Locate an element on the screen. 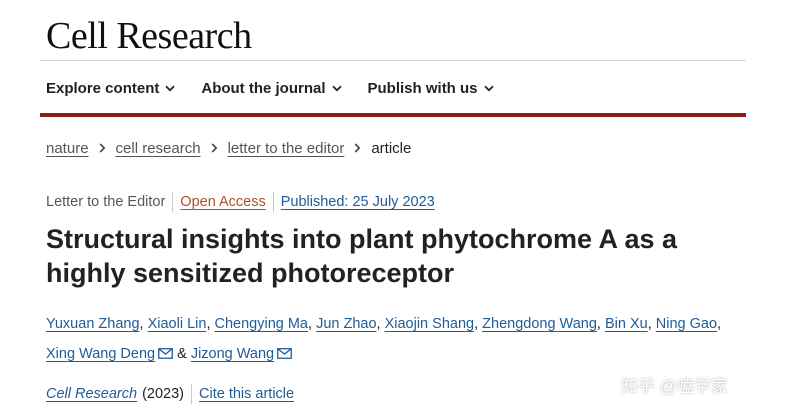  nav-explore-content-label: Explore content is located at coordinates (103, 88).